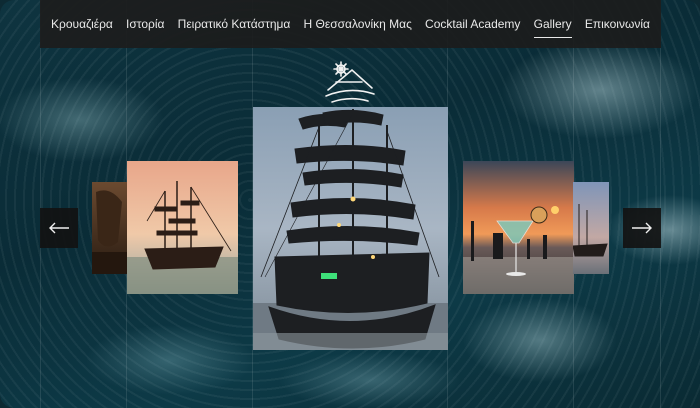 The width and height of the screenshot is (700, 408). I want to click on arrow-right-icon, so click(642, 228).